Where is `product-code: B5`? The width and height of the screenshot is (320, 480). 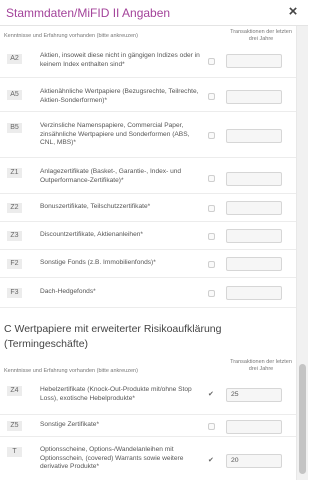
product-code: B5 is located at coordinates (14, 128).